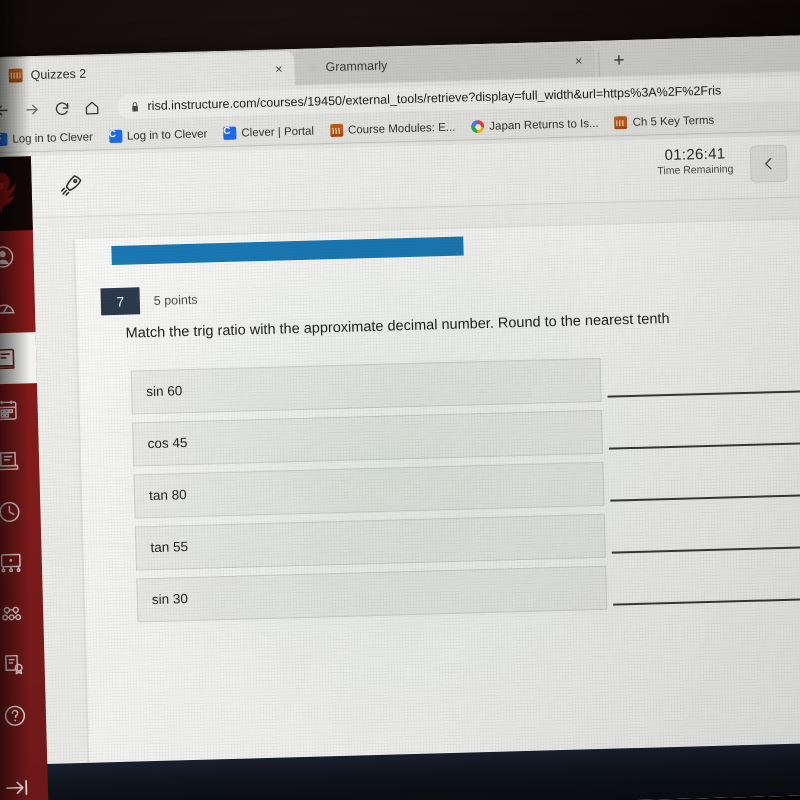  I want to click on bookmark-label: Ch 5 Key Terms, so click(673, 121).